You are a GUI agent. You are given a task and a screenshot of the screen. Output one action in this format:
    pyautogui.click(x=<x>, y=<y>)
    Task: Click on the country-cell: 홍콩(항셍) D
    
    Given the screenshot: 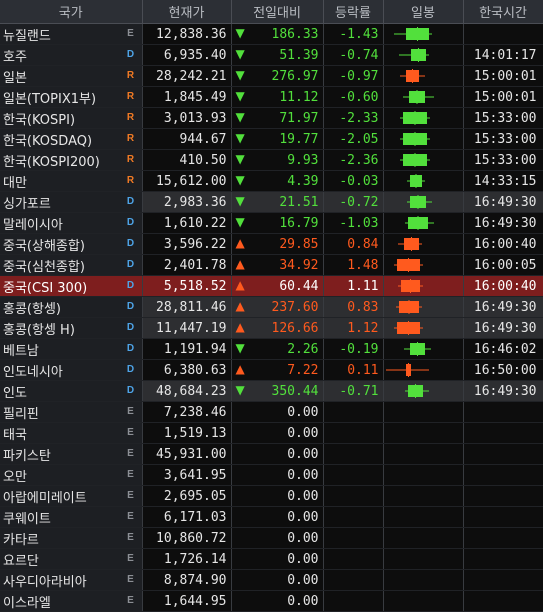 What is the action you would take?
    pyautogui.click(x=71, y=307)
    